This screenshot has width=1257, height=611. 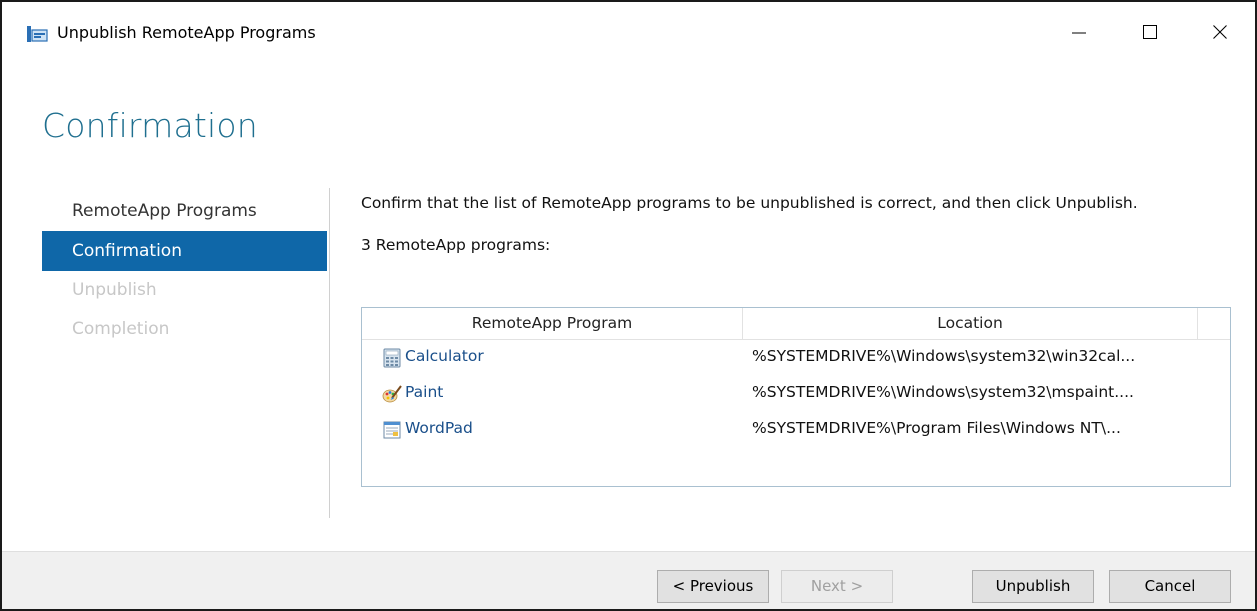 I want to click on nav-item-unpublish: Unpublish, so click(x=184, y=290).